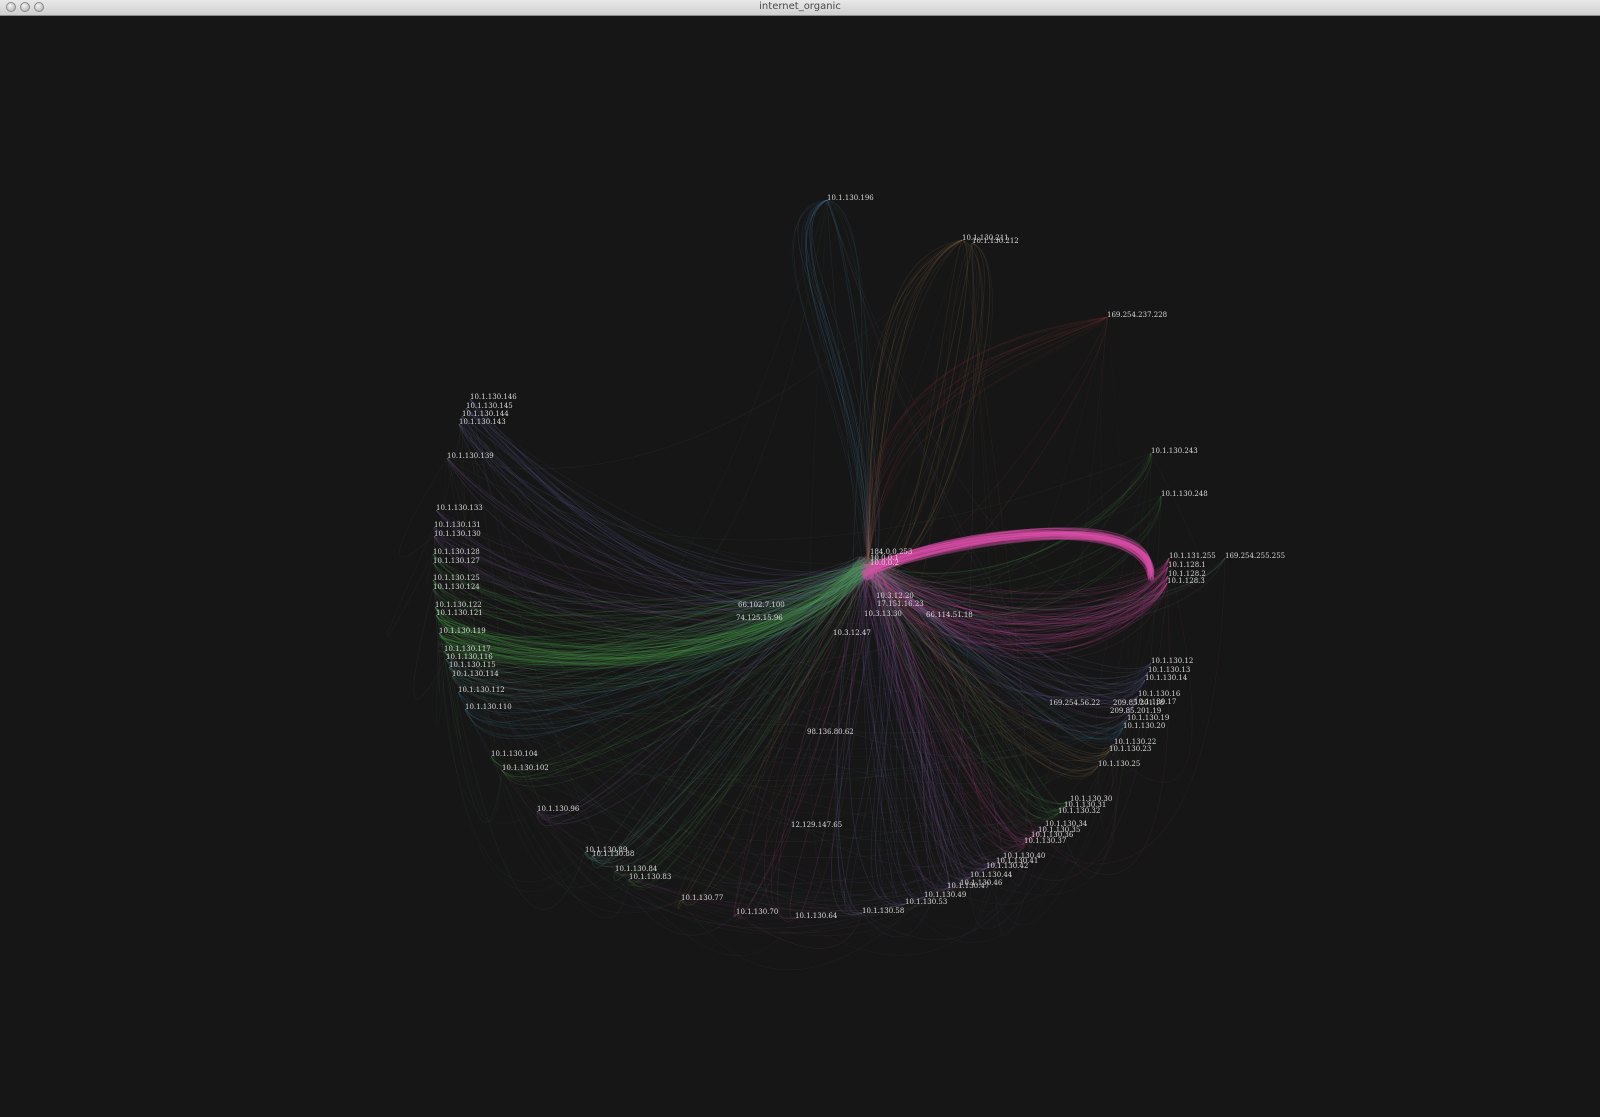 The height and width of the screenshot is (1117, 1600). Describe the element at coordinates (458, 605) in the screenshot. I see `node-label: 10.1.130.122` at that location.